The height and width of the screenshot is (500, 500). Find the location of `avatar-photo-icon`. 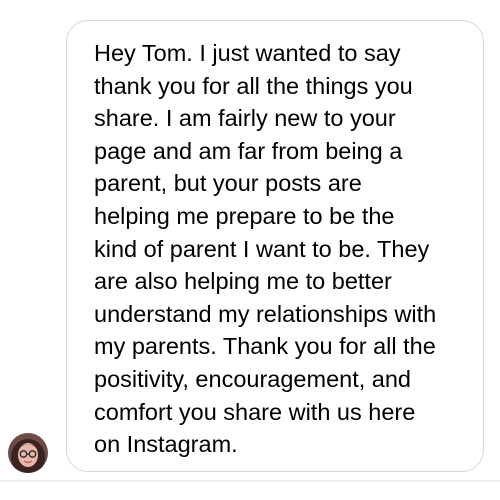

avatar-photo-icon is located at coordinates (28, 453).